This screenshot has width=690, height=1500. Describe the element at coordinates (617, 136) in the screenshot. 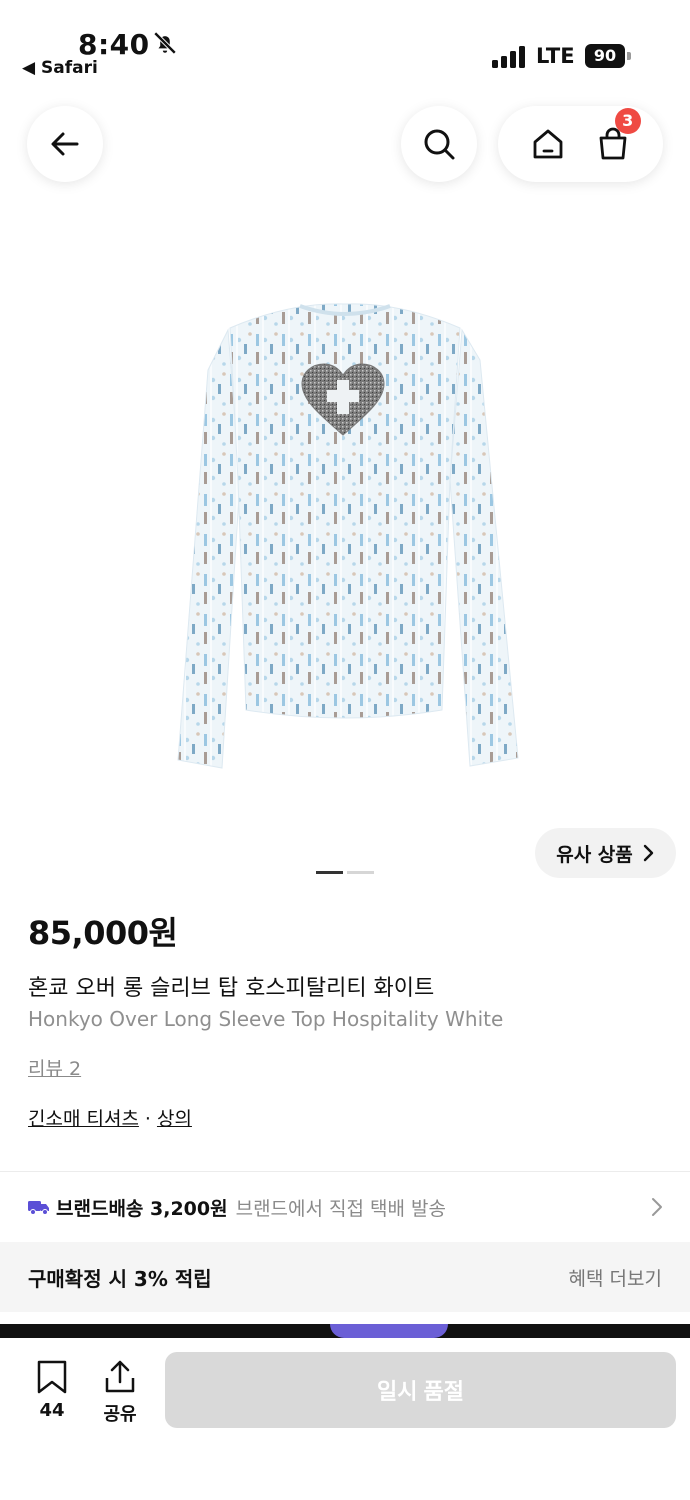

I see `cart-button: 3` at that location.